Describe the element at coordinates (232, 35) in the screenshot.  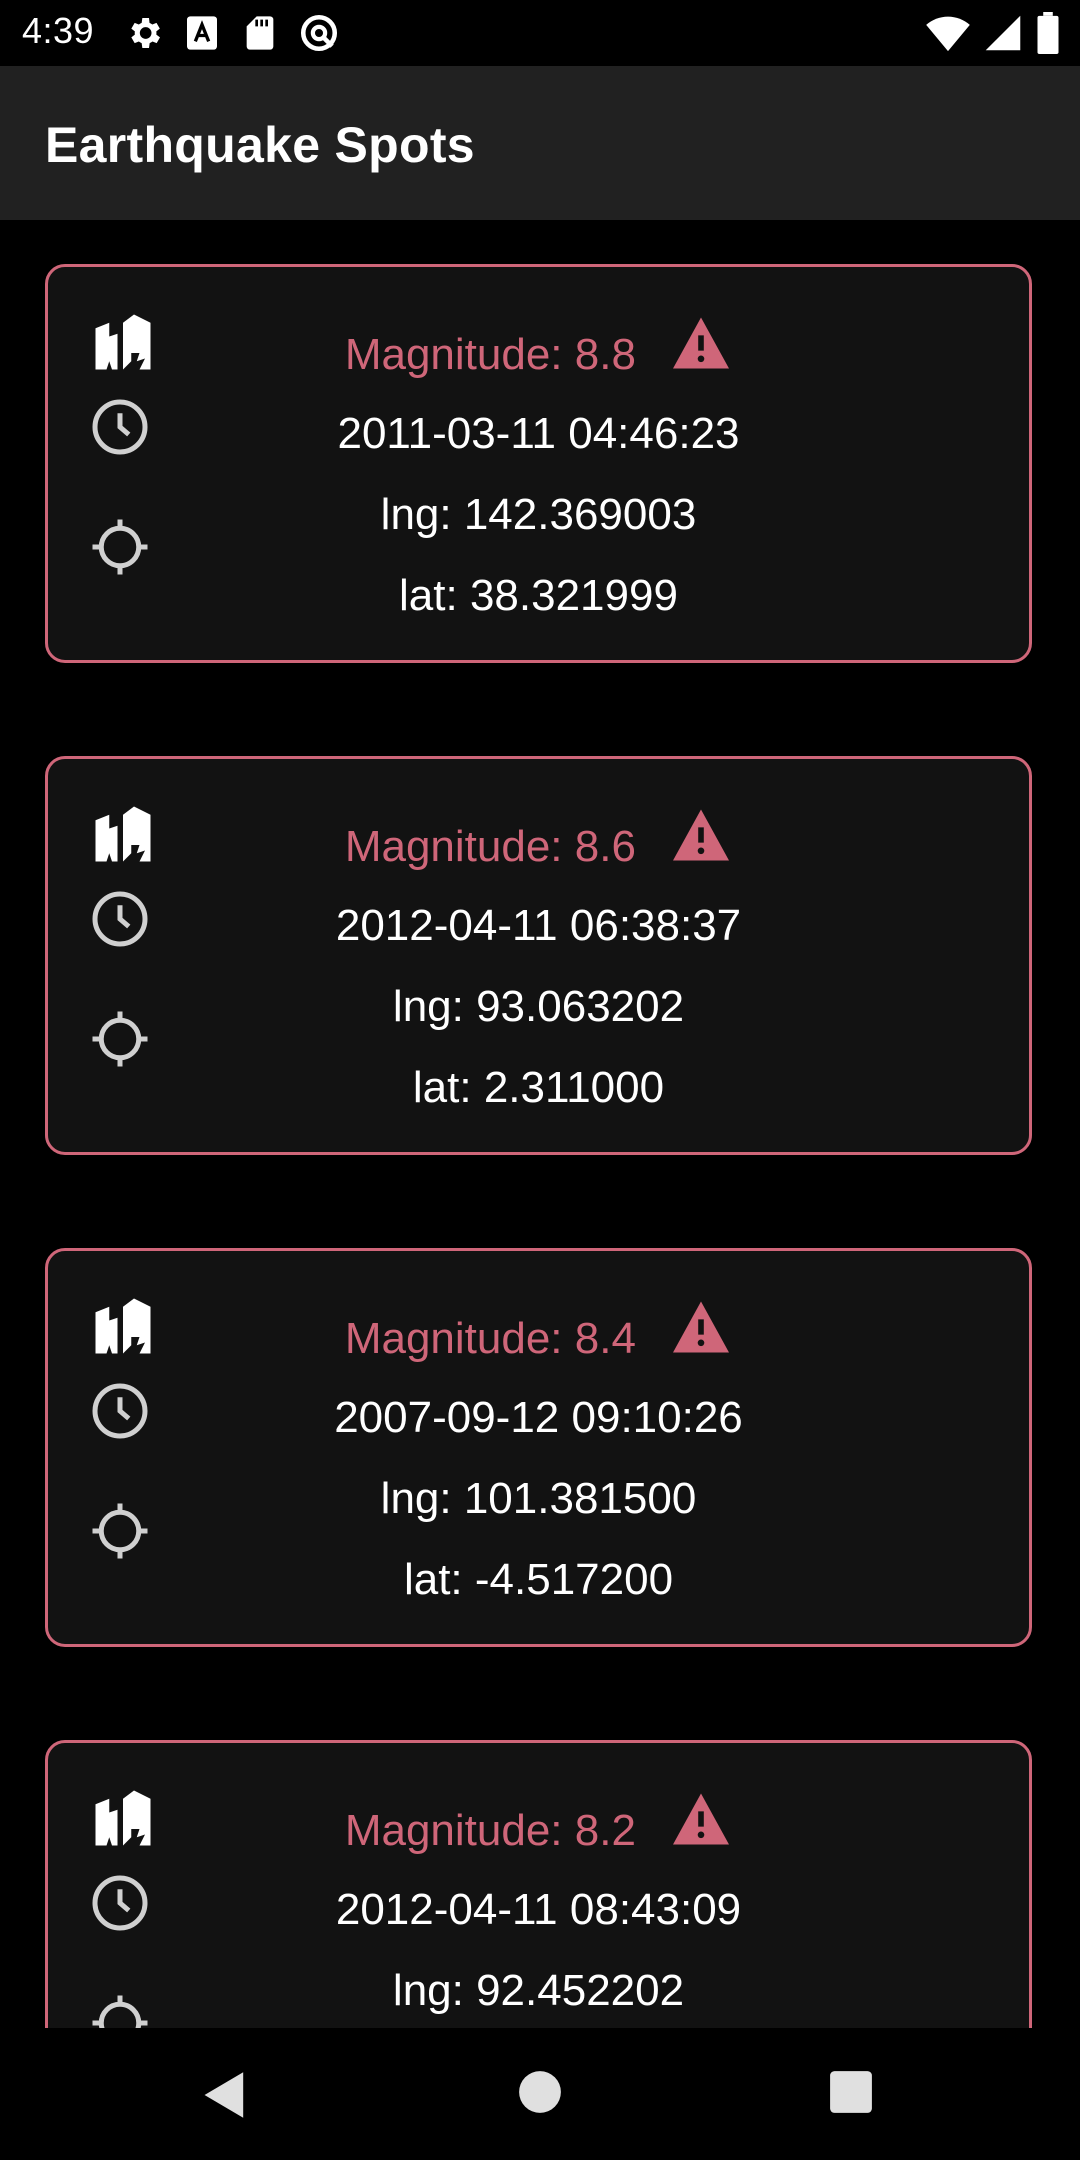
I see `status-icons-left` at that location.